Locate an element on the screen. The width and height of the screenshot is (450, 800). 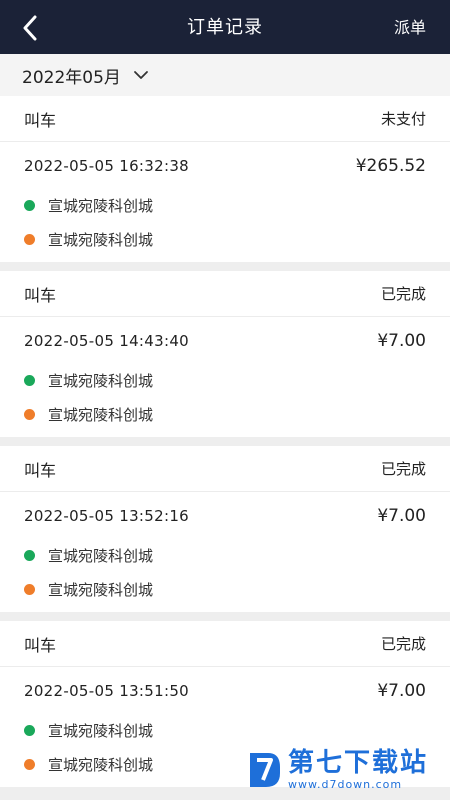
order-header: 叫车 未支付 is located at coordinates (225, 119).